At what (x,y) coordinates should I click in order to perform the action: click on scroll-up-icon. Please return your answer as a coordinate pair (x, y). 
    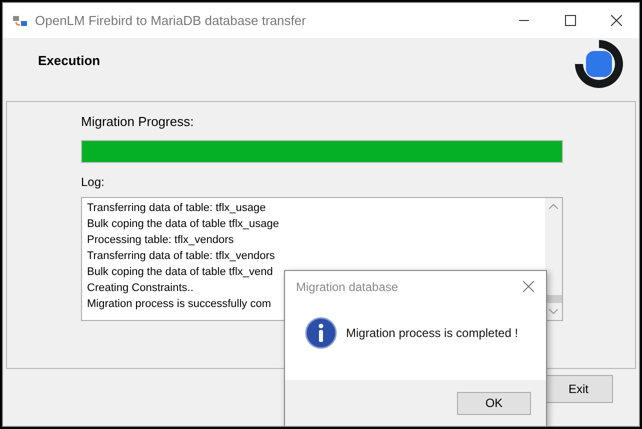
    Looking at the image, I should click on (553, 206).